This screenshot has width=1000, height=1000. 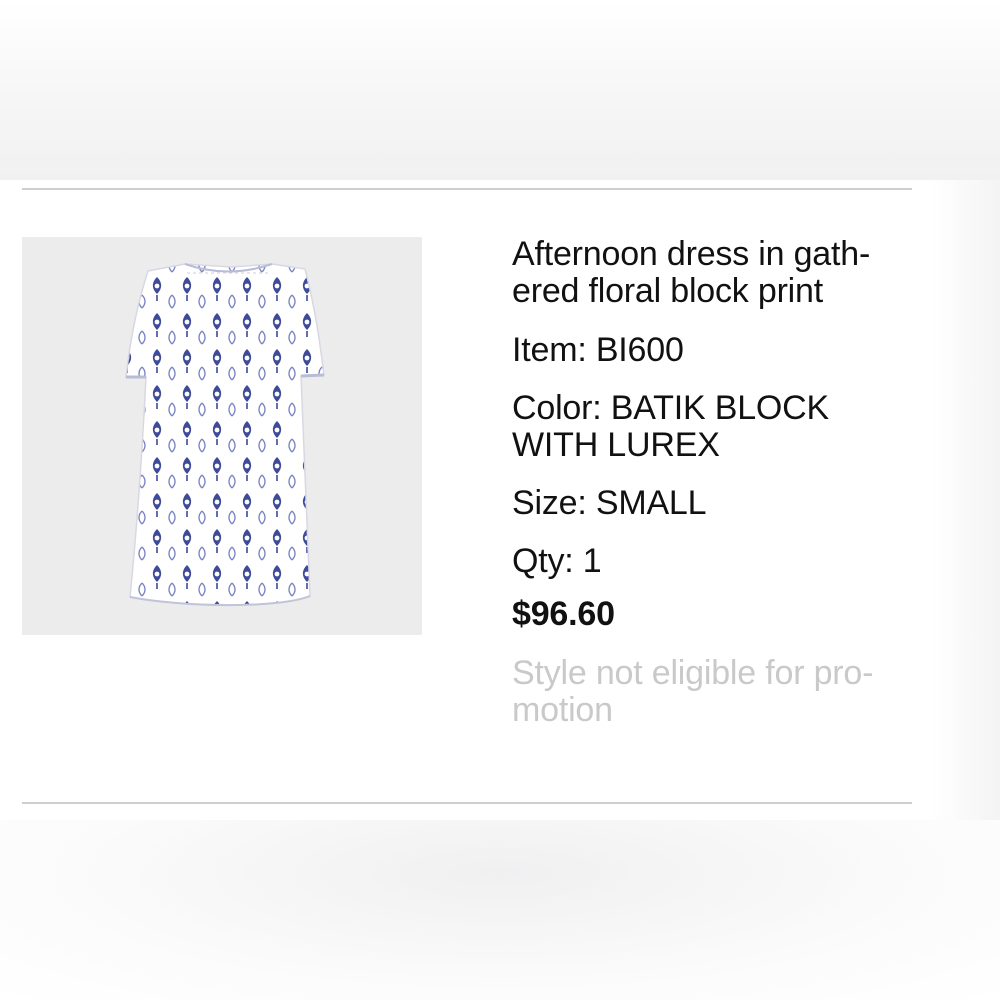 I want to click on item-size: Size: SMALL, so click(x=714, y=503).